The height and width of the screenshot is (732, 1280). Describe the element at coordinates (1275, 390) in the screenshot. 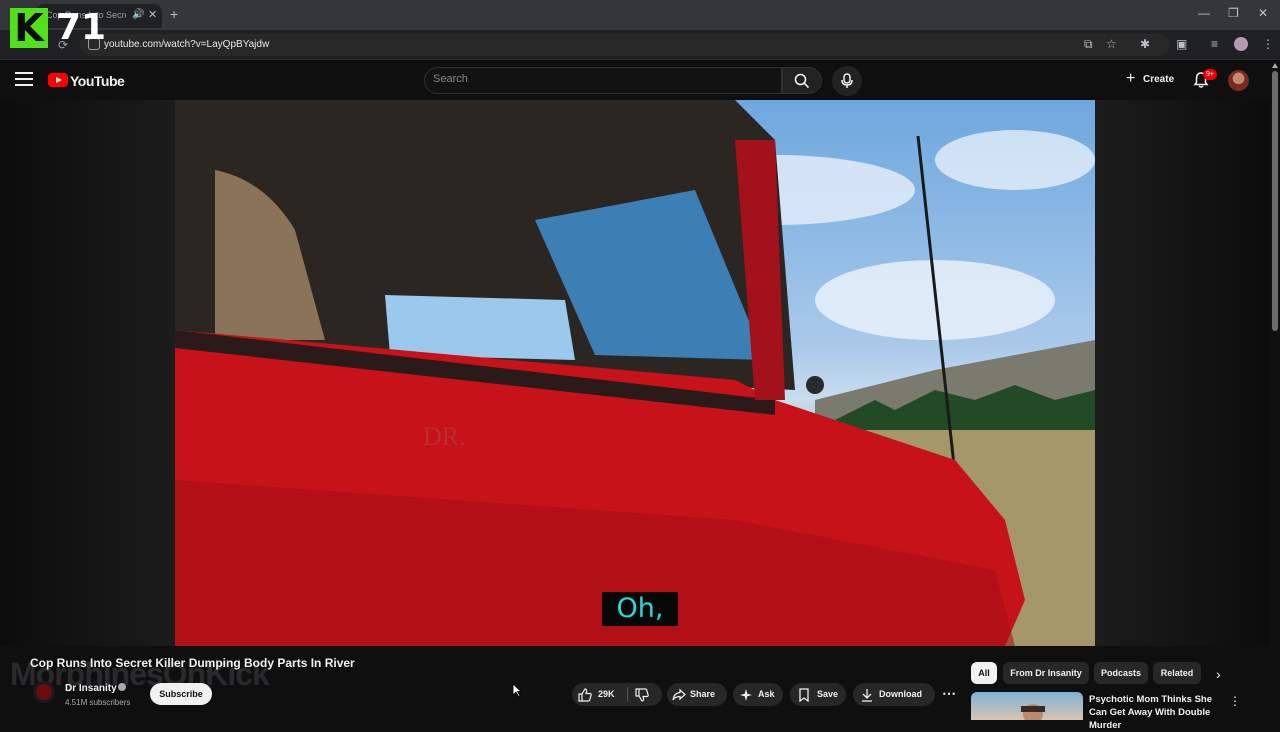

I see `page-scrollbar` at that location.